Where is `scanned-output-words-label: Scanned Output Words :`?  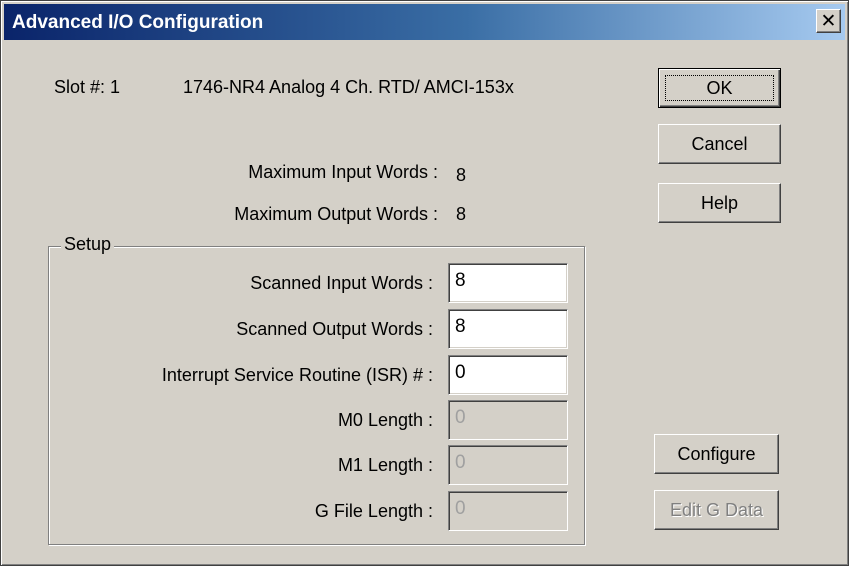
scanned-output-words-label: Scanned Output Words : is located at coordinates (334, 329).